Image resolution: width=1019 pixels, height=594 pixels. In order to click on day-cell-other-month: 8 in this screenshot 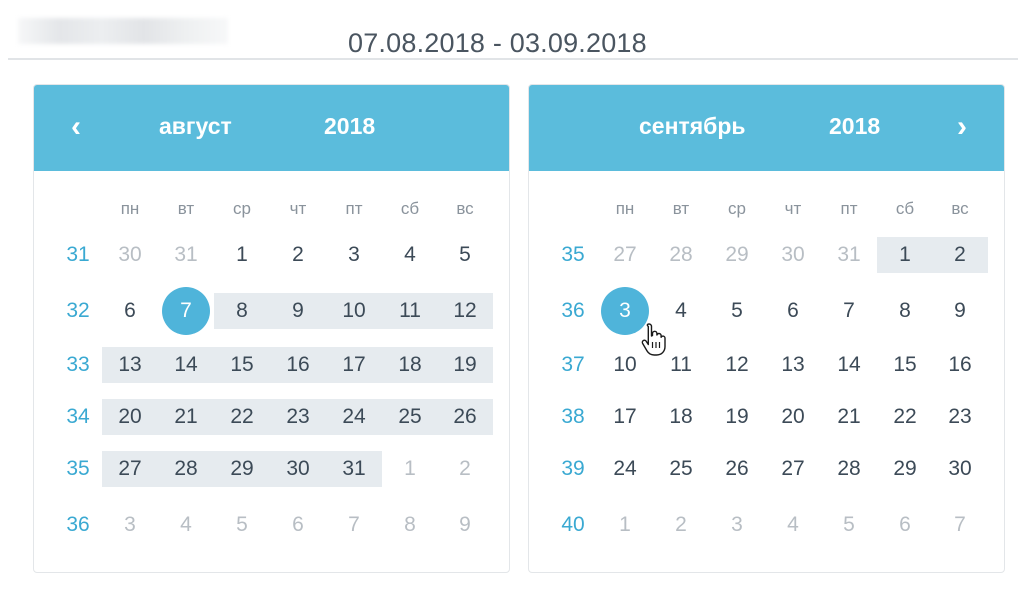, I will do `click(410, 525)`.